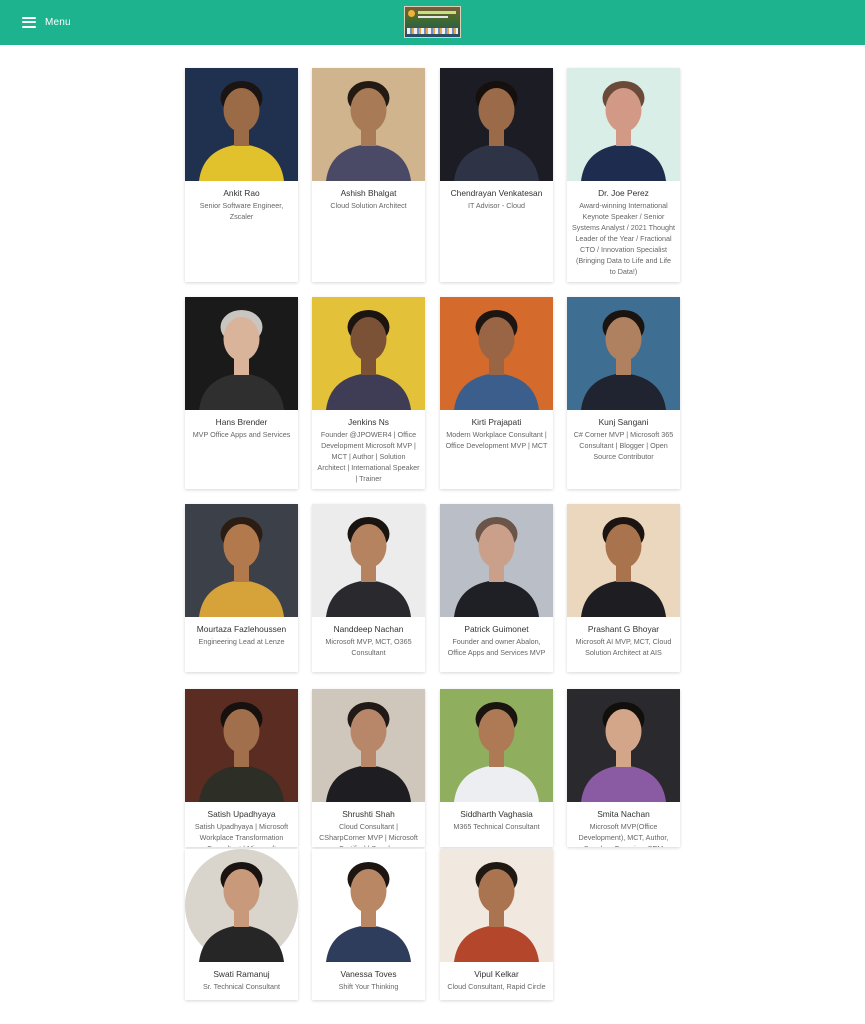 This screenshot has height=1024, width=865. What do you see at coordinates (241, 974) in the screenshot?
I see `speaker-name: Swati Ramanuj` at bounding box center [241, 974].